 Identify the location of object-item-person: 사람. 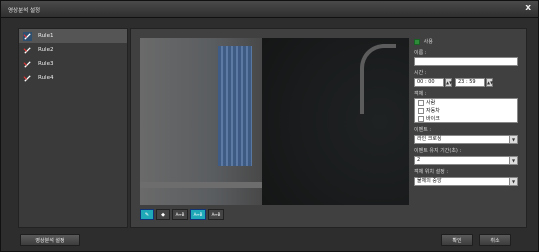
(466, 103).